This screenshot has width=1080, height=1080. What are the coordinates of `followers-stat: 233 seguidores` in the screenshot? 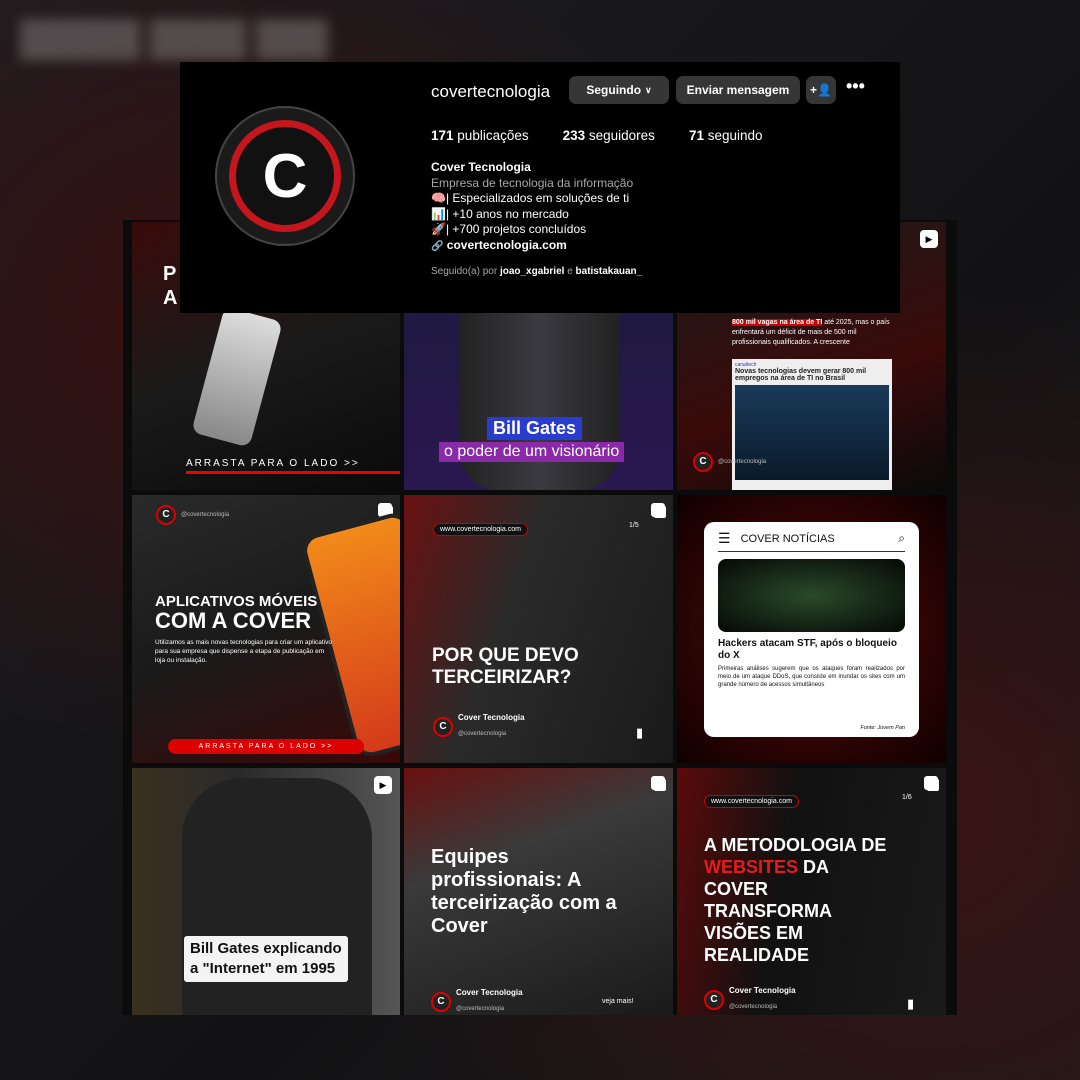 It's located at (609, 135).